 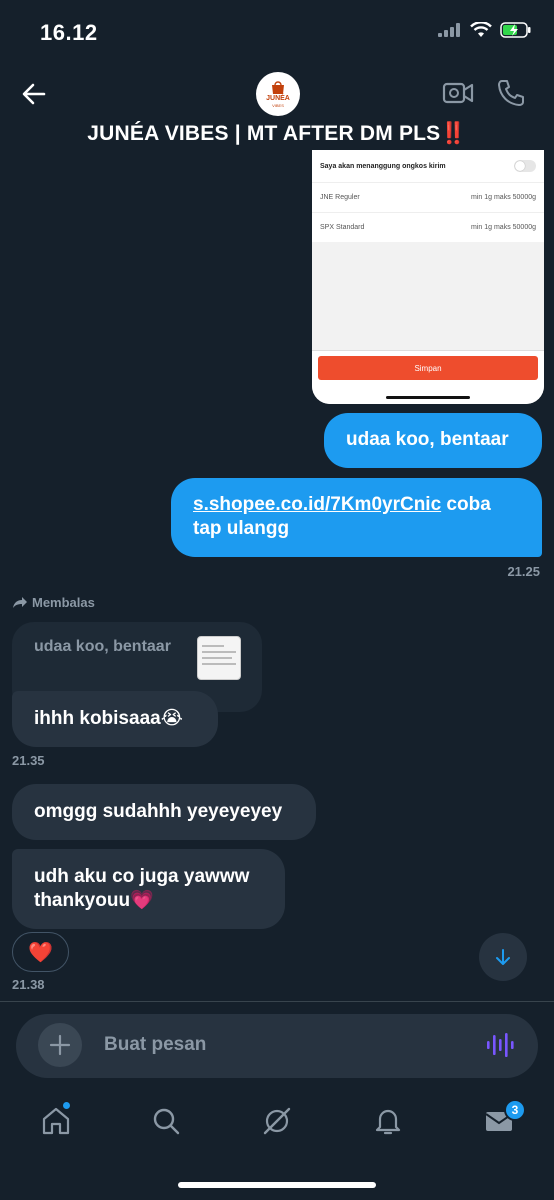 I want to click on quoted-image-thumbnail, so click(x=219, y=658).